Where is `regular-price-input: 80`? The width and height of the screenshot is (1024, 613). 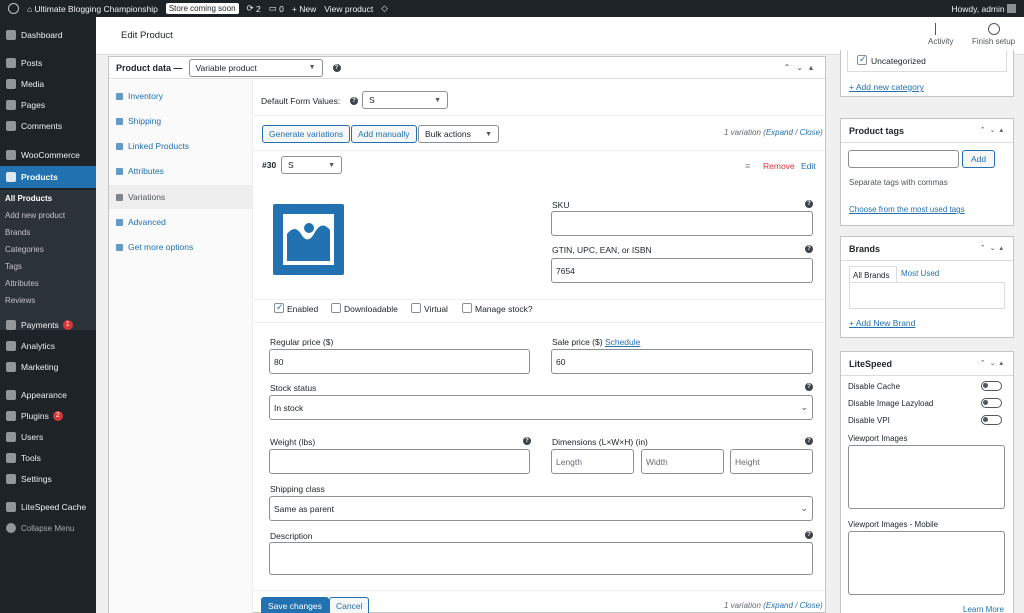 regular-price-input: 80 is located at coordinates (399, 361).